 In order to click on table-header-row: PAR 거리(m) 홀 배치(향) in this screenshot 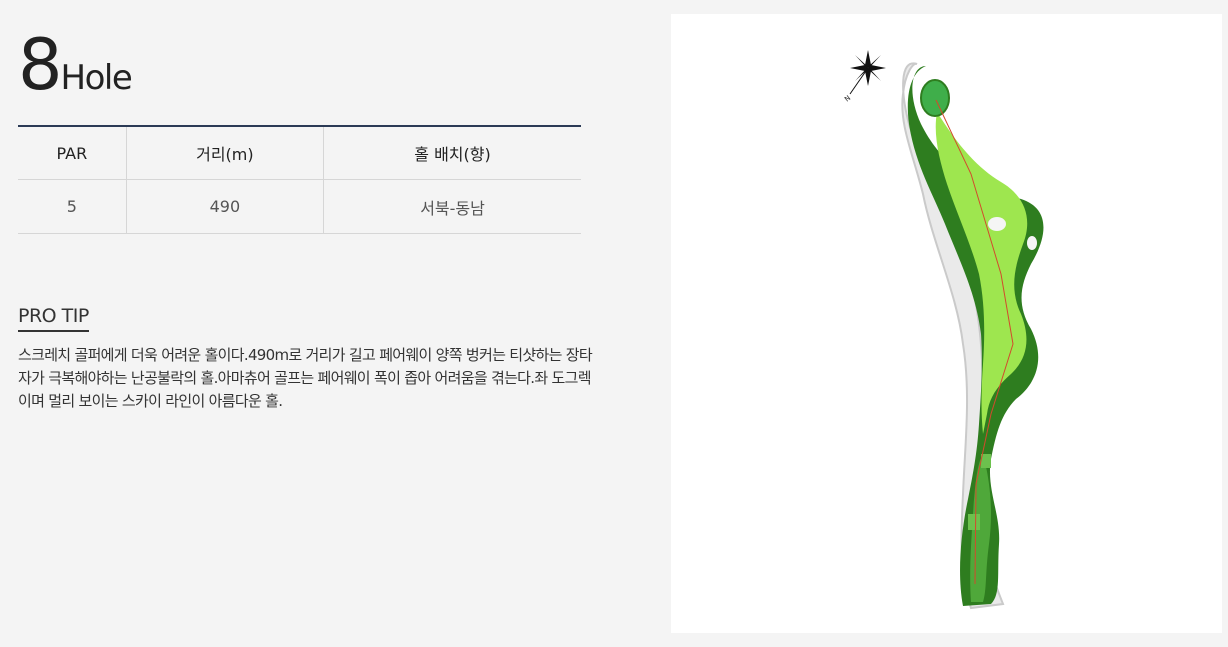, I will do `click(299, 153)`.